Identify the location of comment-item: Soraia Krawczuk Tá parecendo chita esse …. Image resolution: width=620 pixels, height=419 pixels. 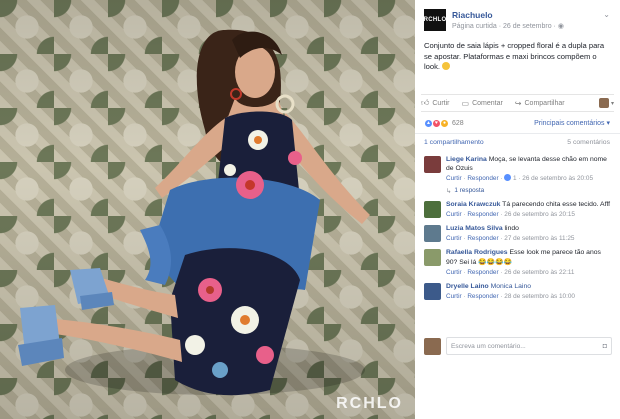
(518, 209).